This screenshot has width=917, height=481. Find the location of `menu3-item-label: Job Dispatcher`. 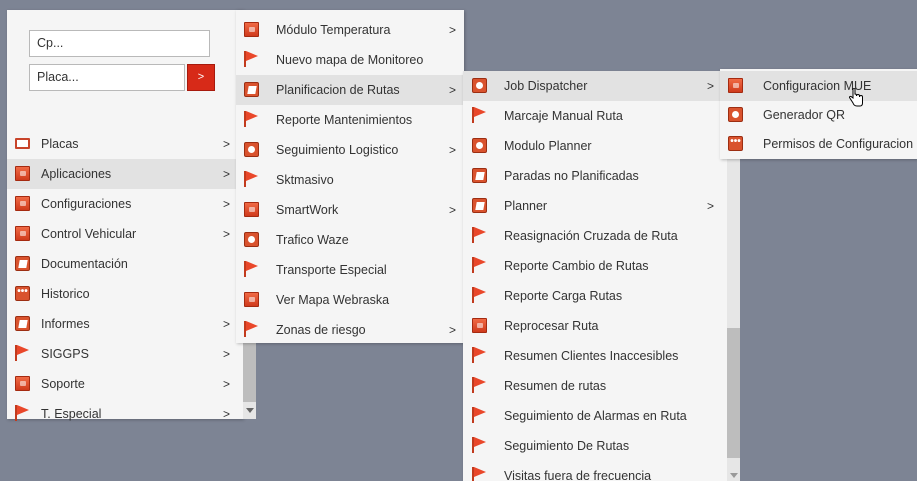

menu3-item-label: Job Dispatcher is located at coordinates (546, 86).